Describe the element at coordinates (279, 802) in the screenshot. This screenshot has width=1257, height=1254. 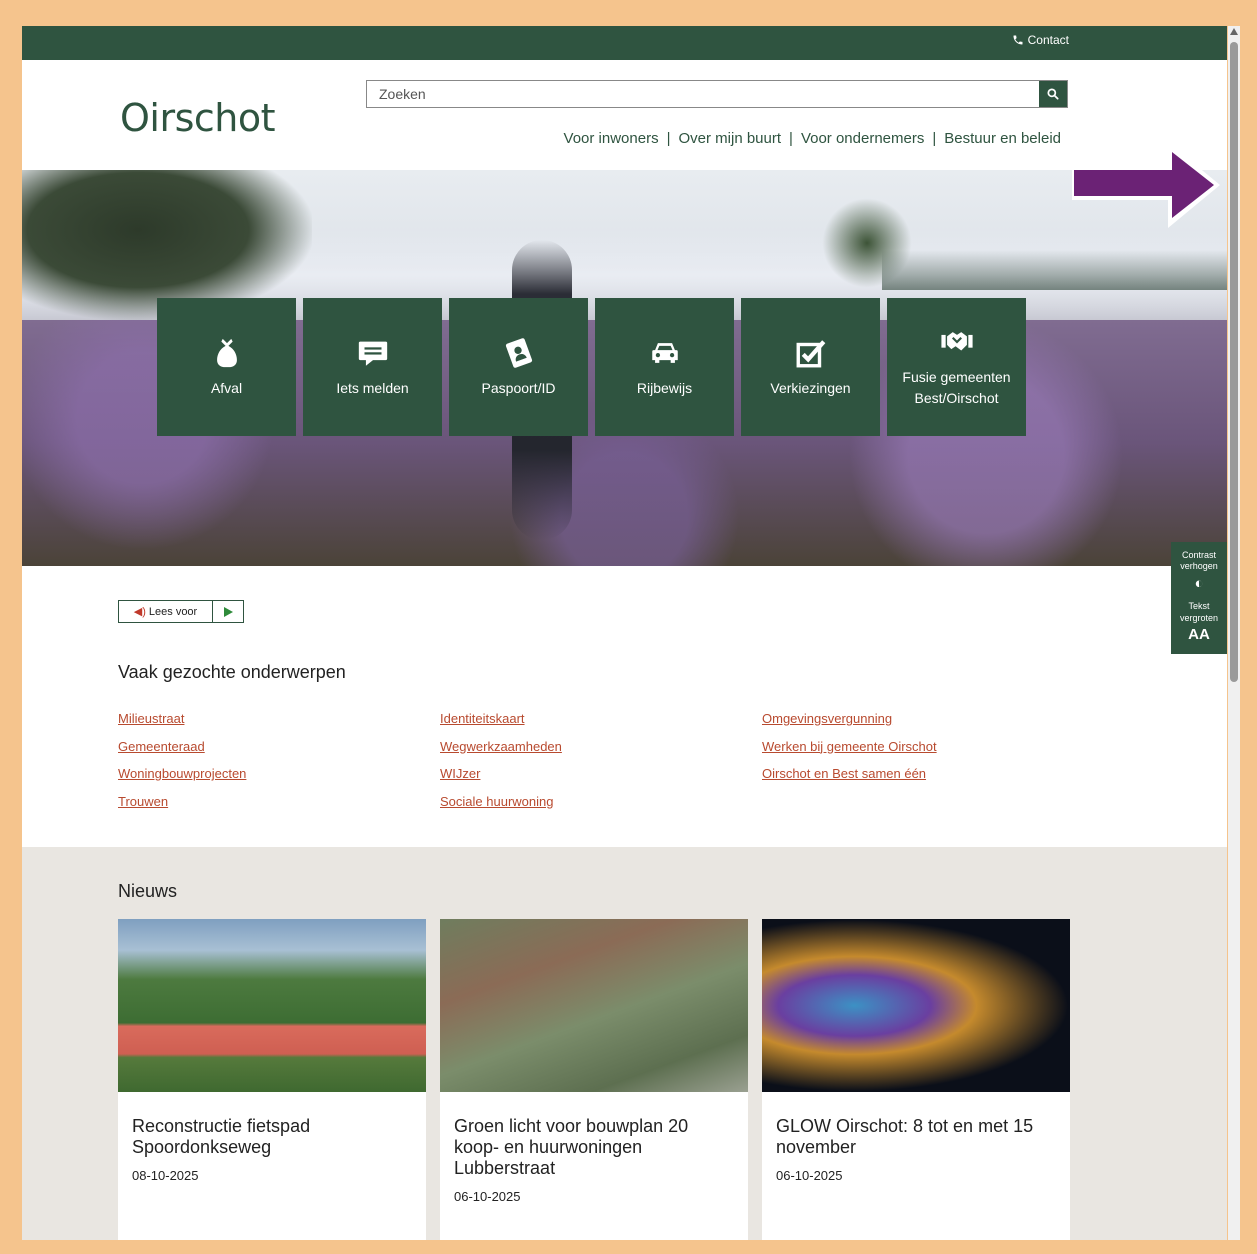
I see `topic-link: Trouwen` at that location.